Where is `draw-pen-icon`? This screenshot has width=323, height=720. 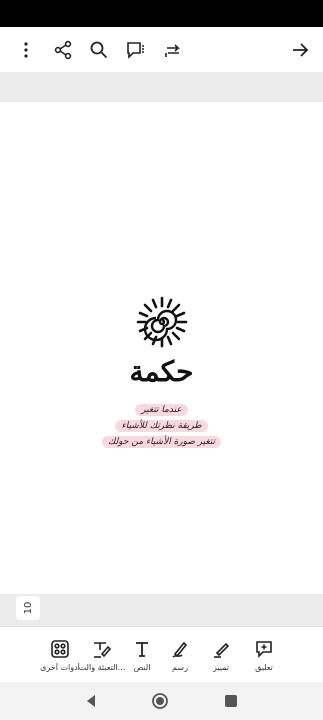
draw-pen-icon is located at coordinates (180, 649).